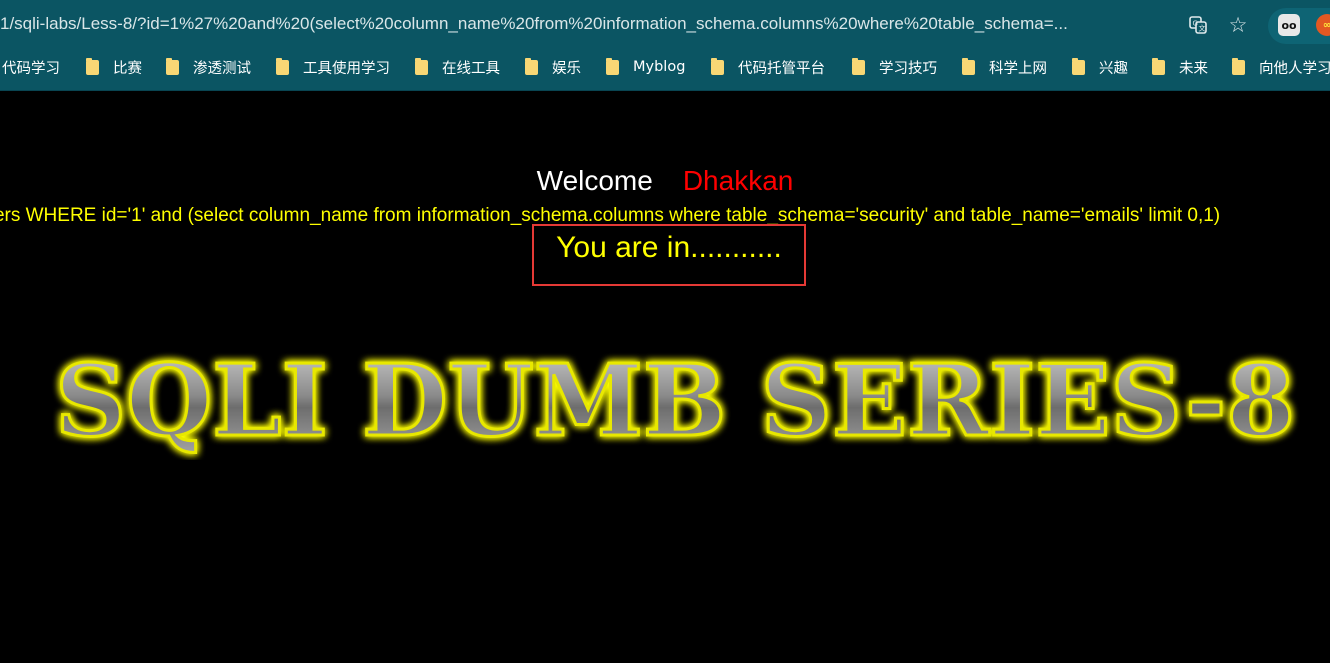 This screenshot has width=1330, height=663. What do you see at coordinates (127, 68) in the screenshot?
I see `bookmark-label: 比赛` at bounding box center [127, 68].